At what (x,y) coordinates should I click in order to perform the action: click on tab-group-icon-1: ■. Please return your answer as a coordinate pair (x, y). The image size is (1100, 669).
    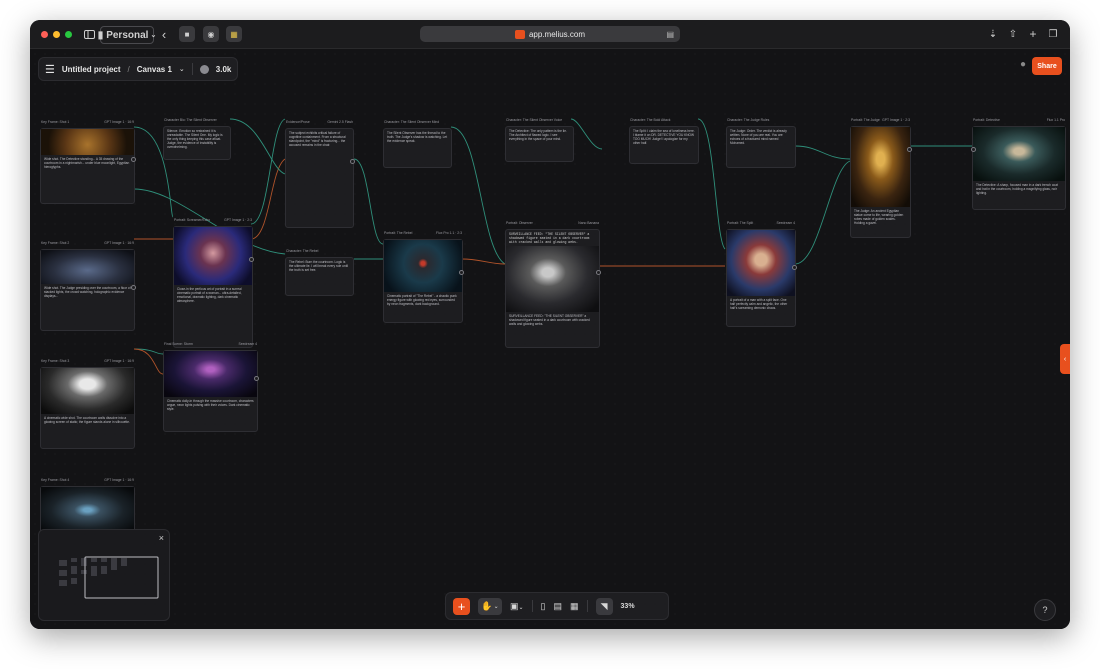
    Looking at the image, I should click on (187, 34).